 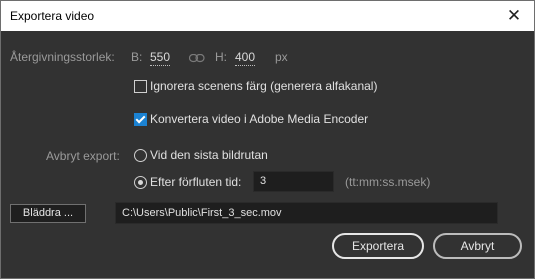 What do you see at coordinates (514, 16) in the screenshot?
I see `close-icon: ✕` at bounding box center [514, 16].